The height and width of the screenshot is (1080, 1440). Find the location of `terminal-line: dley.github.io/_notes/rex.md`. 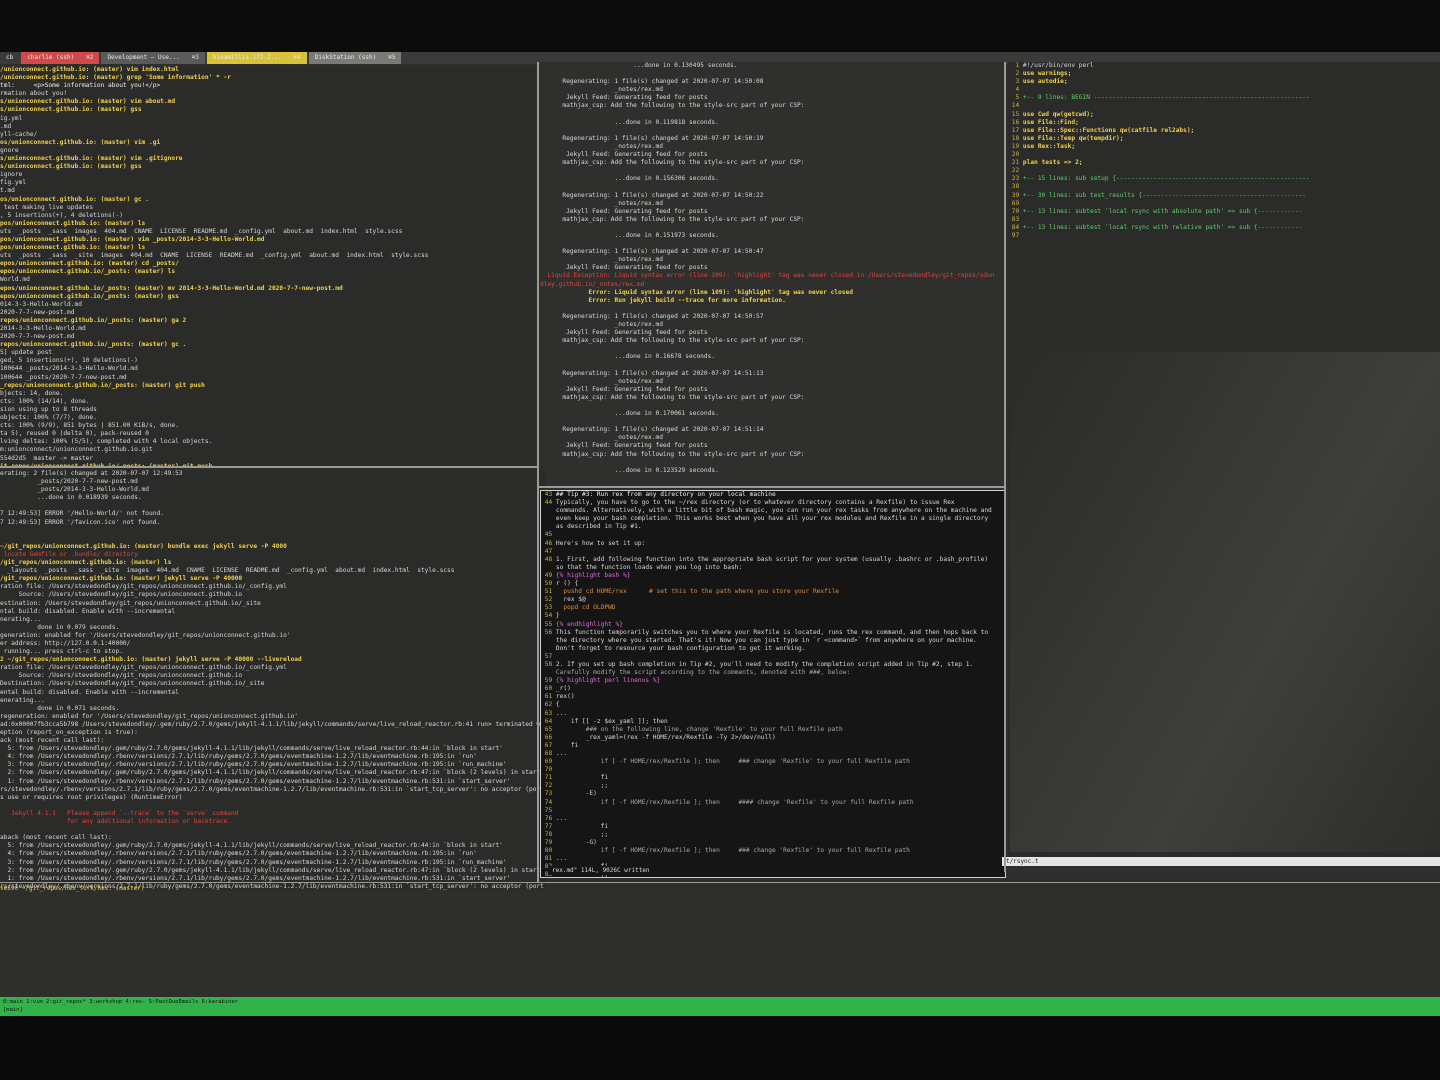

terminal-line: dley.github.io/_notes/rex.md is located at coordinates (592, 284).